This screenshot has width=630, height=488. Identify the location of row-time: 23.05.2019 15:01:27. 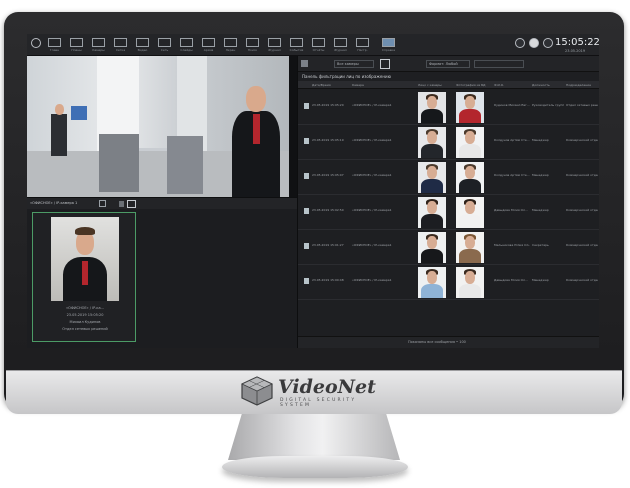
(328, 245).